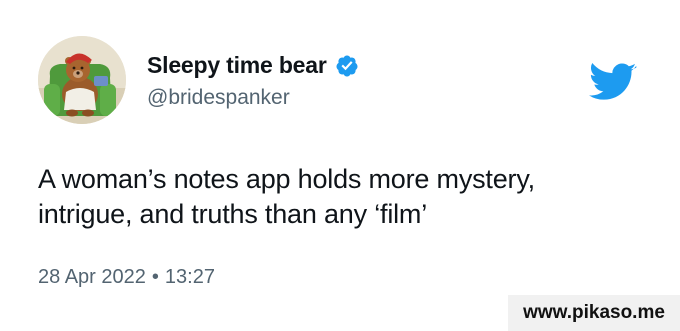 The image size is (680, 331). Describe the element at coordinates (92, 277) in the screenshot. I see `tweet-date: 28 Apr 2022` at that location.